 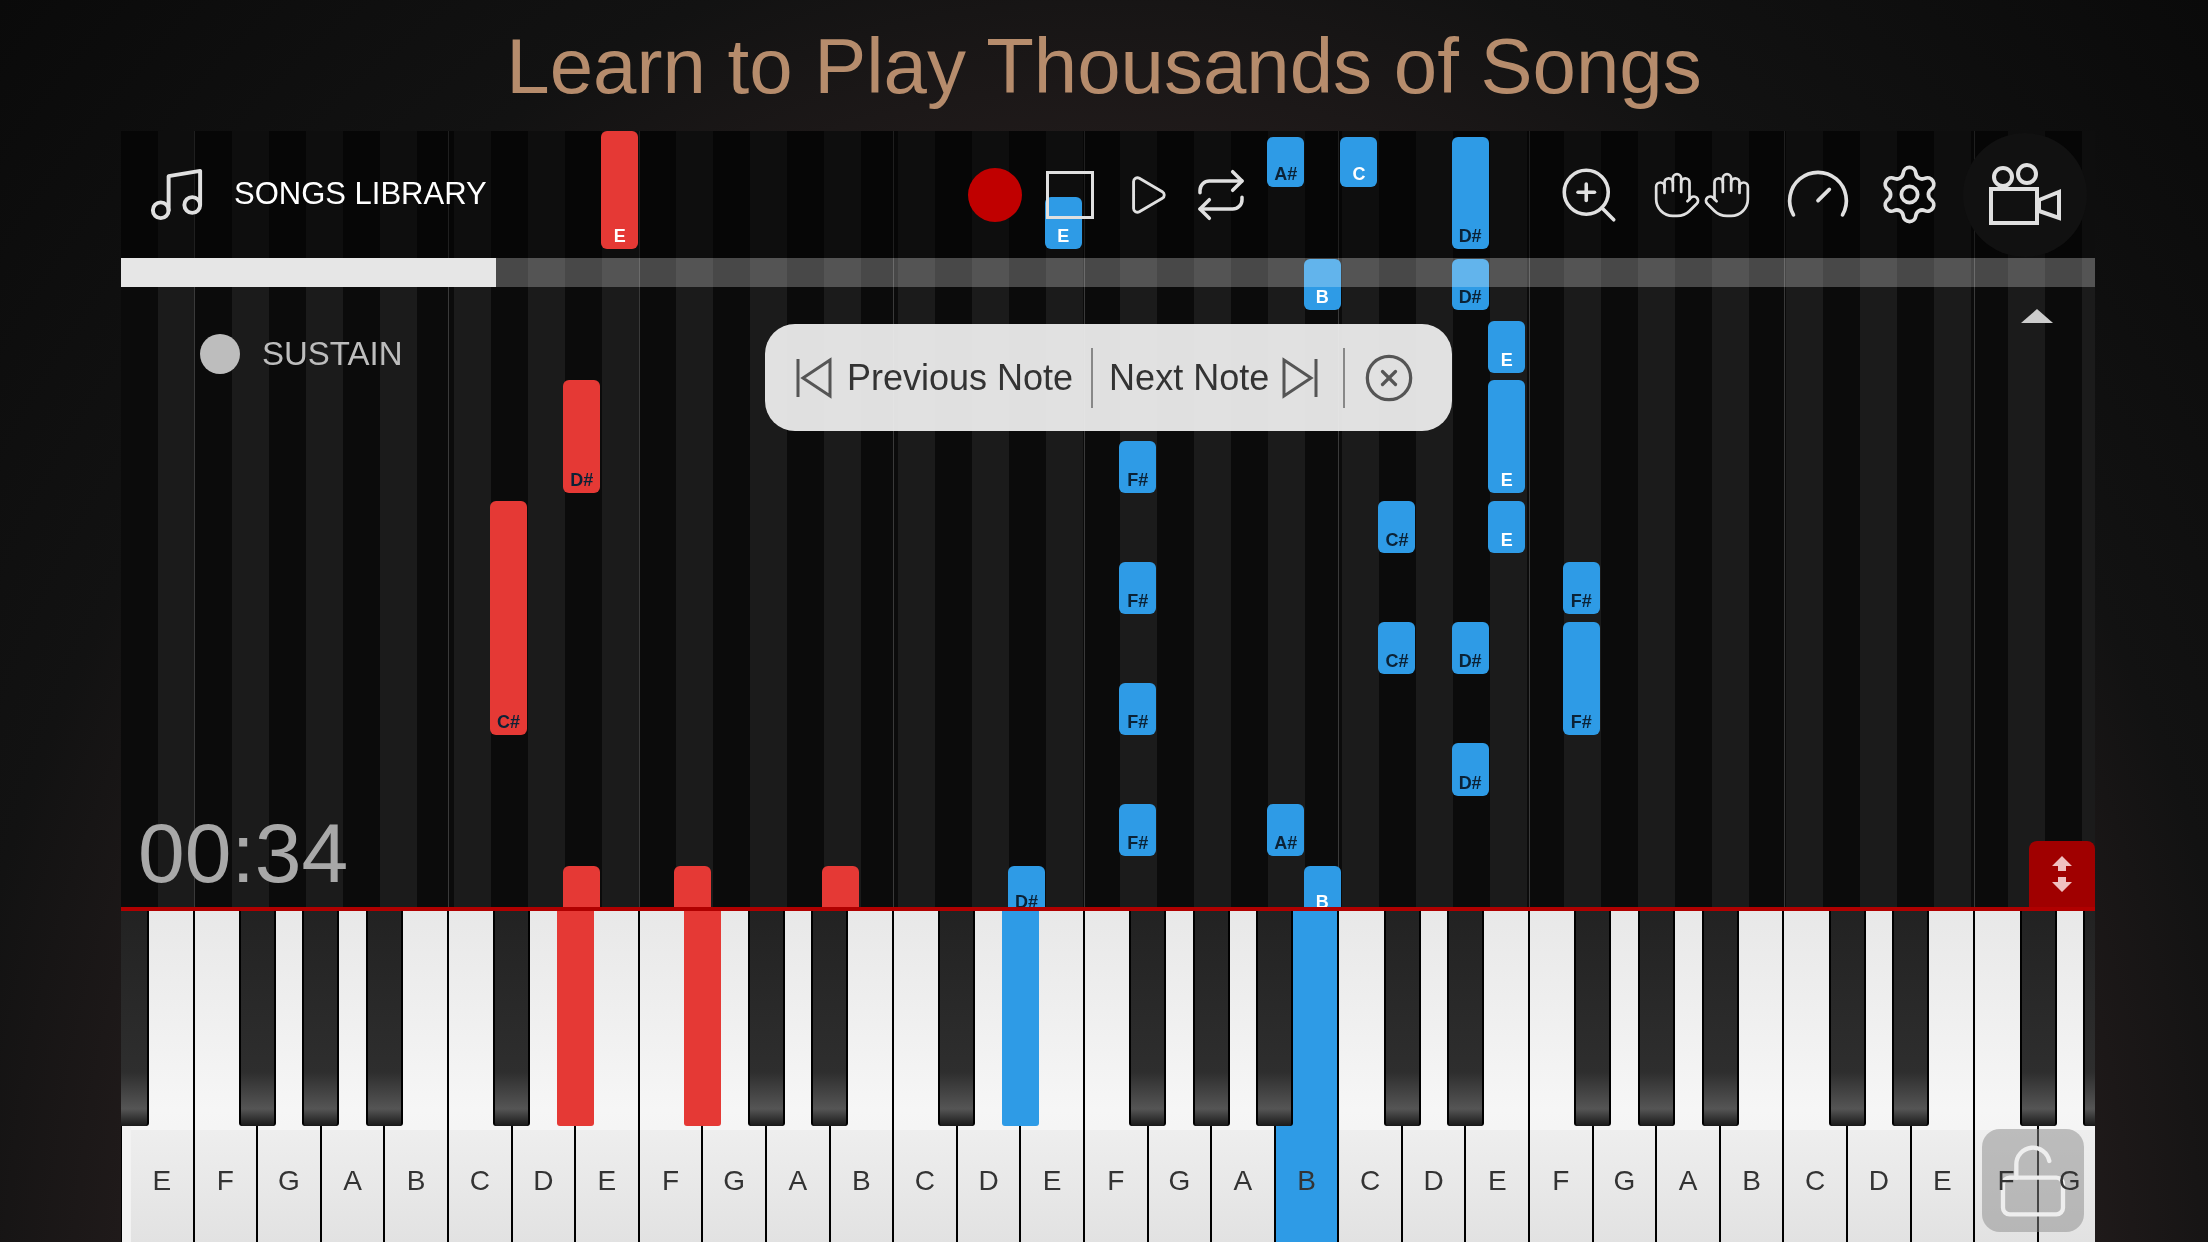 I want to click on progress-track, so click(x=1108, y=272).